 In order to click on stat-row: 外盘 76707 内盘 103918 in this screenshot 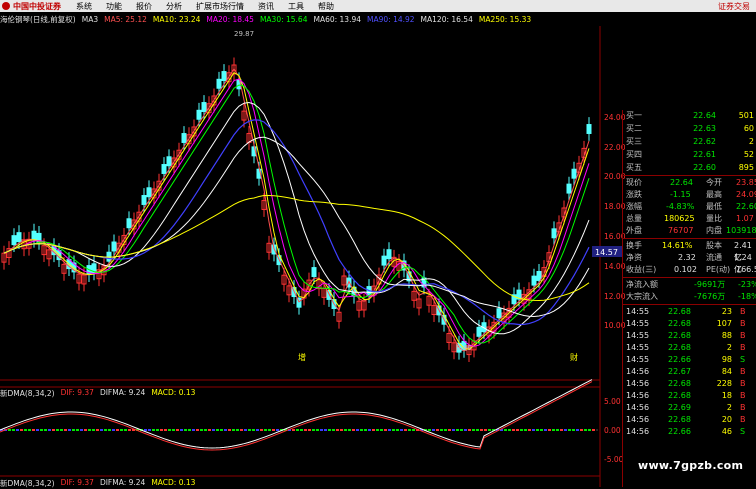, I will do `click(691, 230)`.